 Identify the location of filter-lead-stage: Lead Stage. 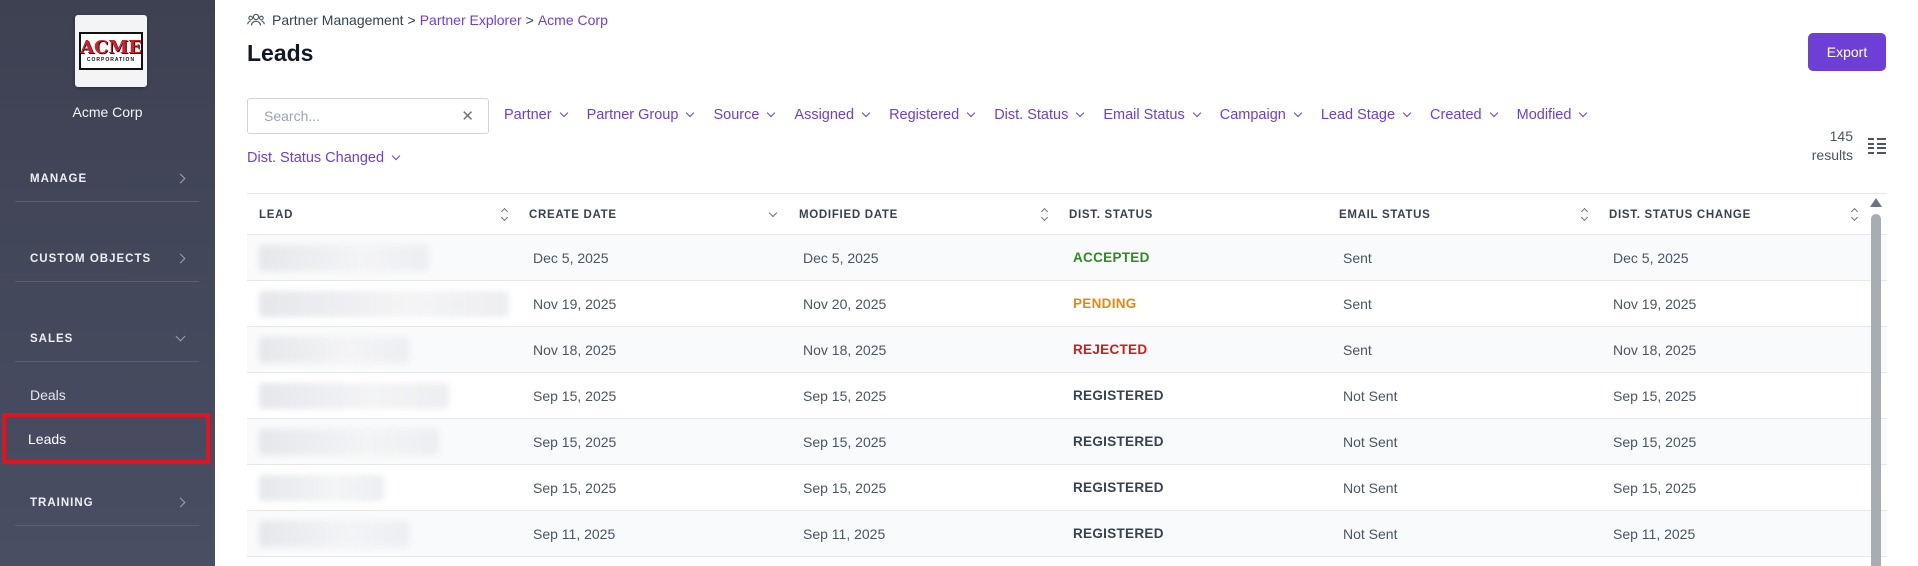
(1366, 115).